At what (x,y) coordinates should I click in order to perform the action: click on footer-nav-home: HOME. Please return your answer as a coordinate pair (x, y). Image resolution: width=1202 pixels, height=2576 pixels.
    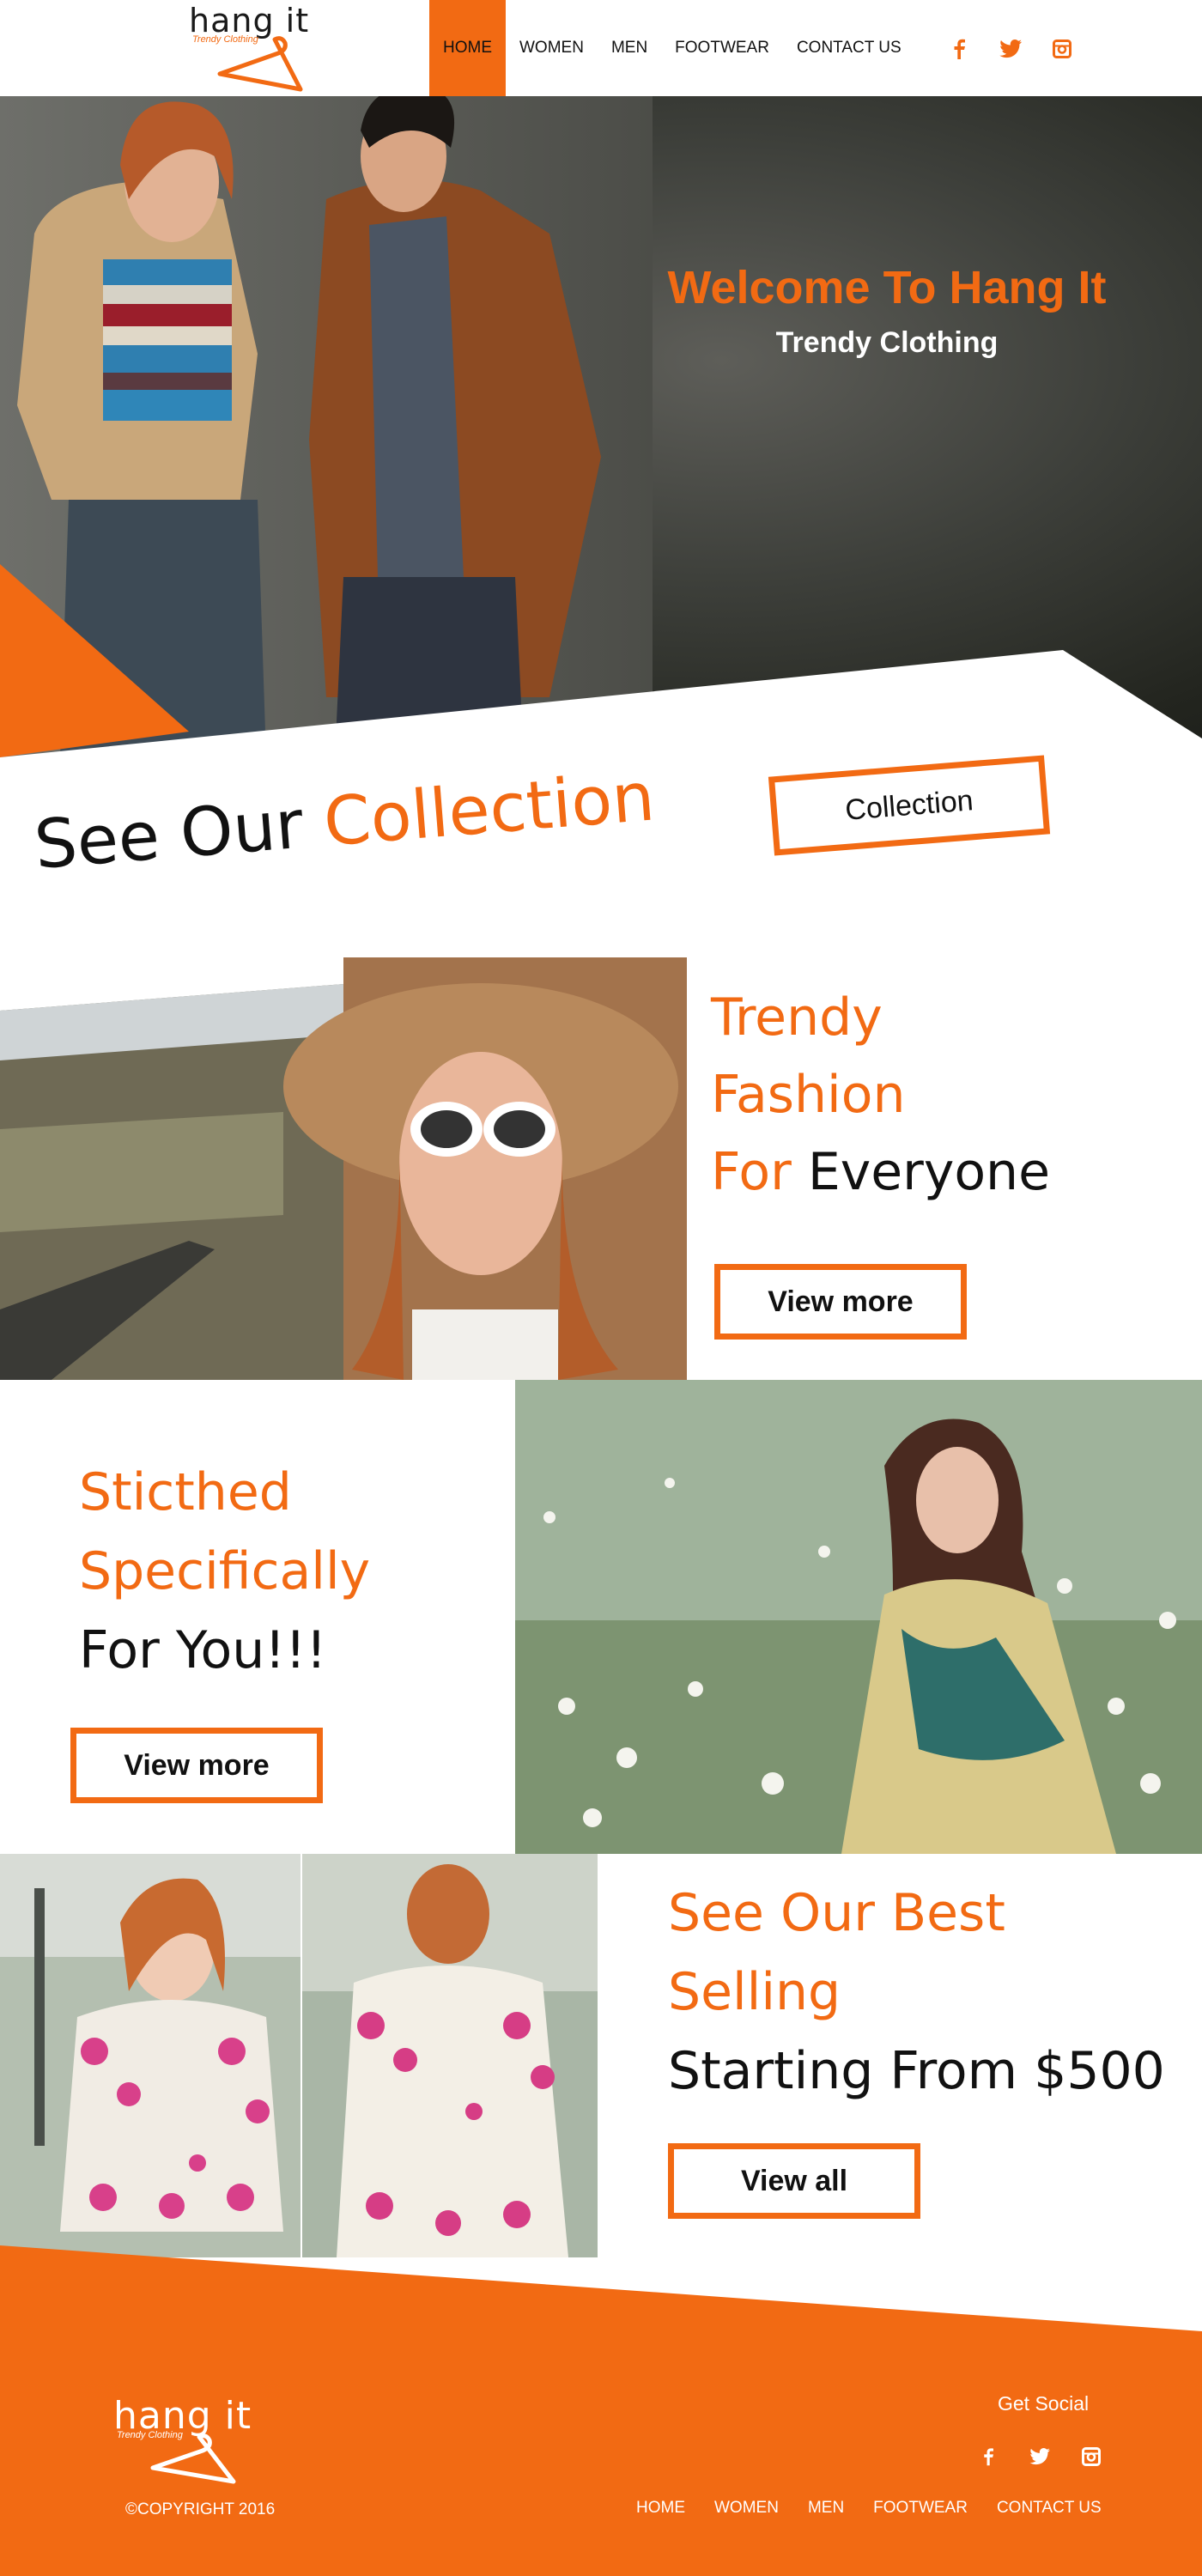
    Looking at the image, I should click on (661, 2508).